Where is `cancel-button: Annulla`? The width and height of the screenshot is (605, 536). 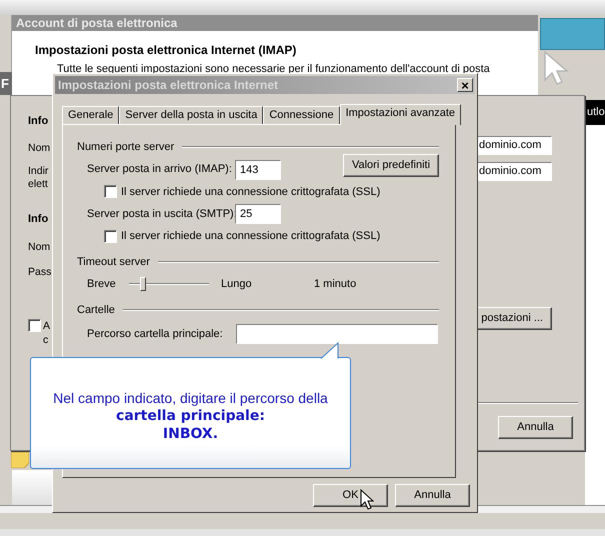 cancel-button: Annulla is located at coordinates (535, 427).